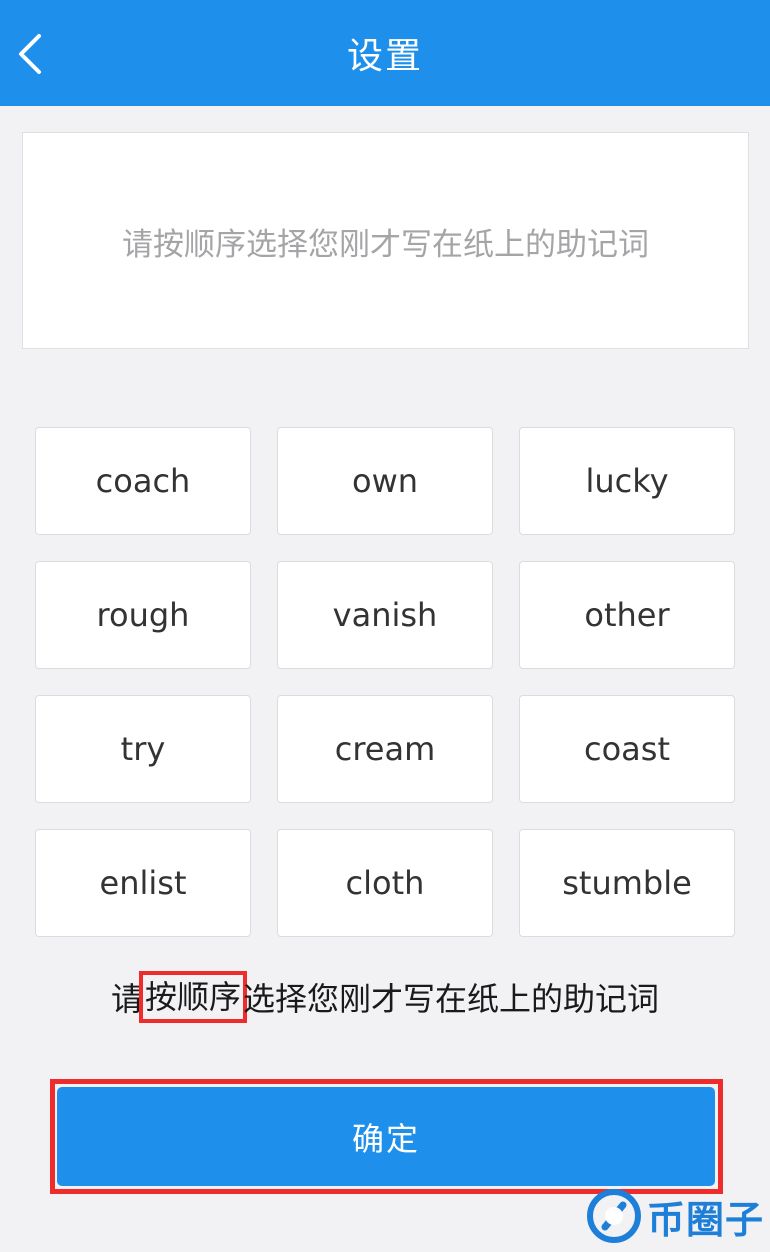 Image resolution: width=770 pixels, height=1252 pixels. Describe the element at coordinates (385, 883) in the screenshot. I see `word-button: cloth` at that location.